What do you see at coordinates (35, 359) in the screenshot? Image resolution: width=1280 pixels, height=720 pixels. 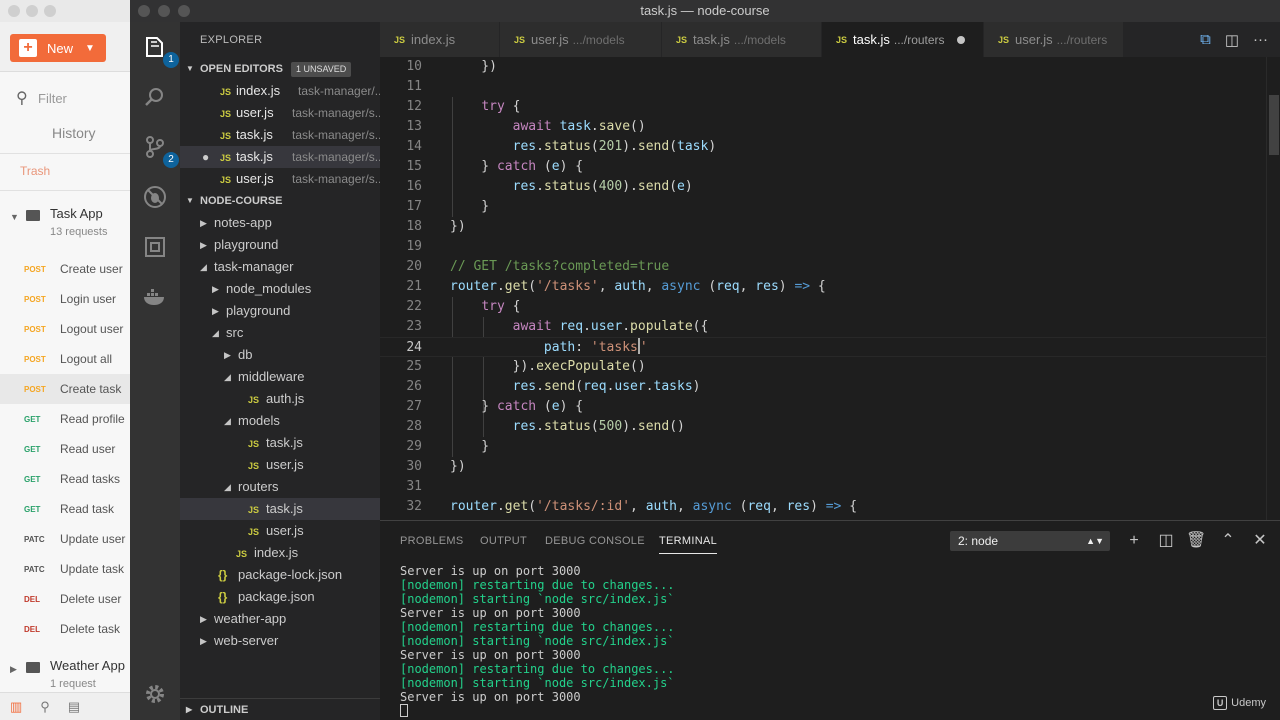 I see `request-method: POST` at bounding box center [35, 359].